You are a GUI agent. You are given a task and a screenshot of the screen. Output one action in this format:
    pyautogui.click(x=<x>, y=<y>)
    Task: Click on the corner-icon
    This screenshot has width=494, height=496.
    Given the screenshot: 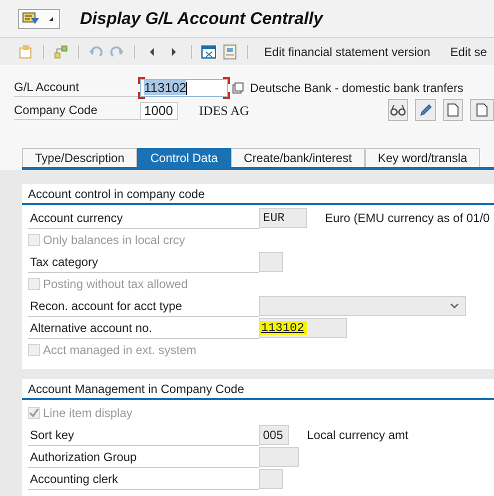 What is the action you would take?
    pyautogui.click(x=51, y=19)
    